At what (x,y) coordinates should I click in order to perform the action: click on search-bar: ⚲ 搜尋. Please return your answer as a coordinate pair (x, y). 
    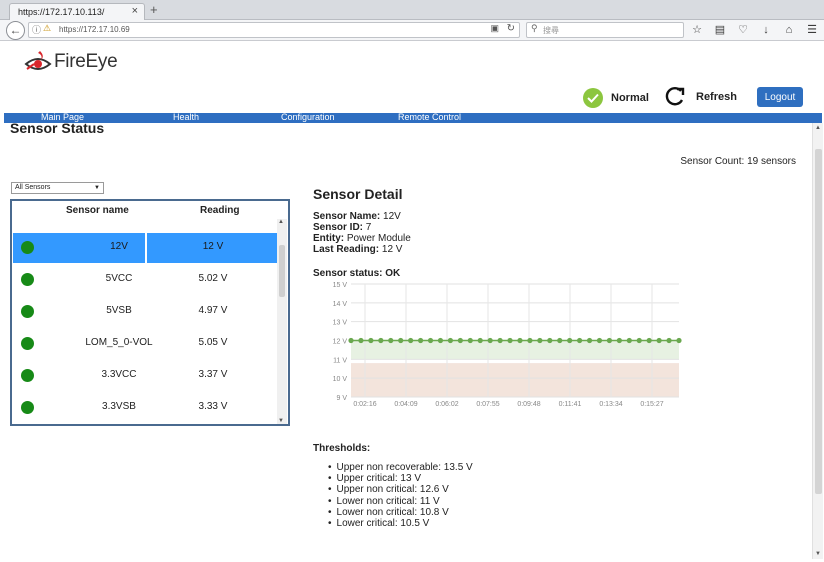
    Looking at the image, I should click on (605, 30).